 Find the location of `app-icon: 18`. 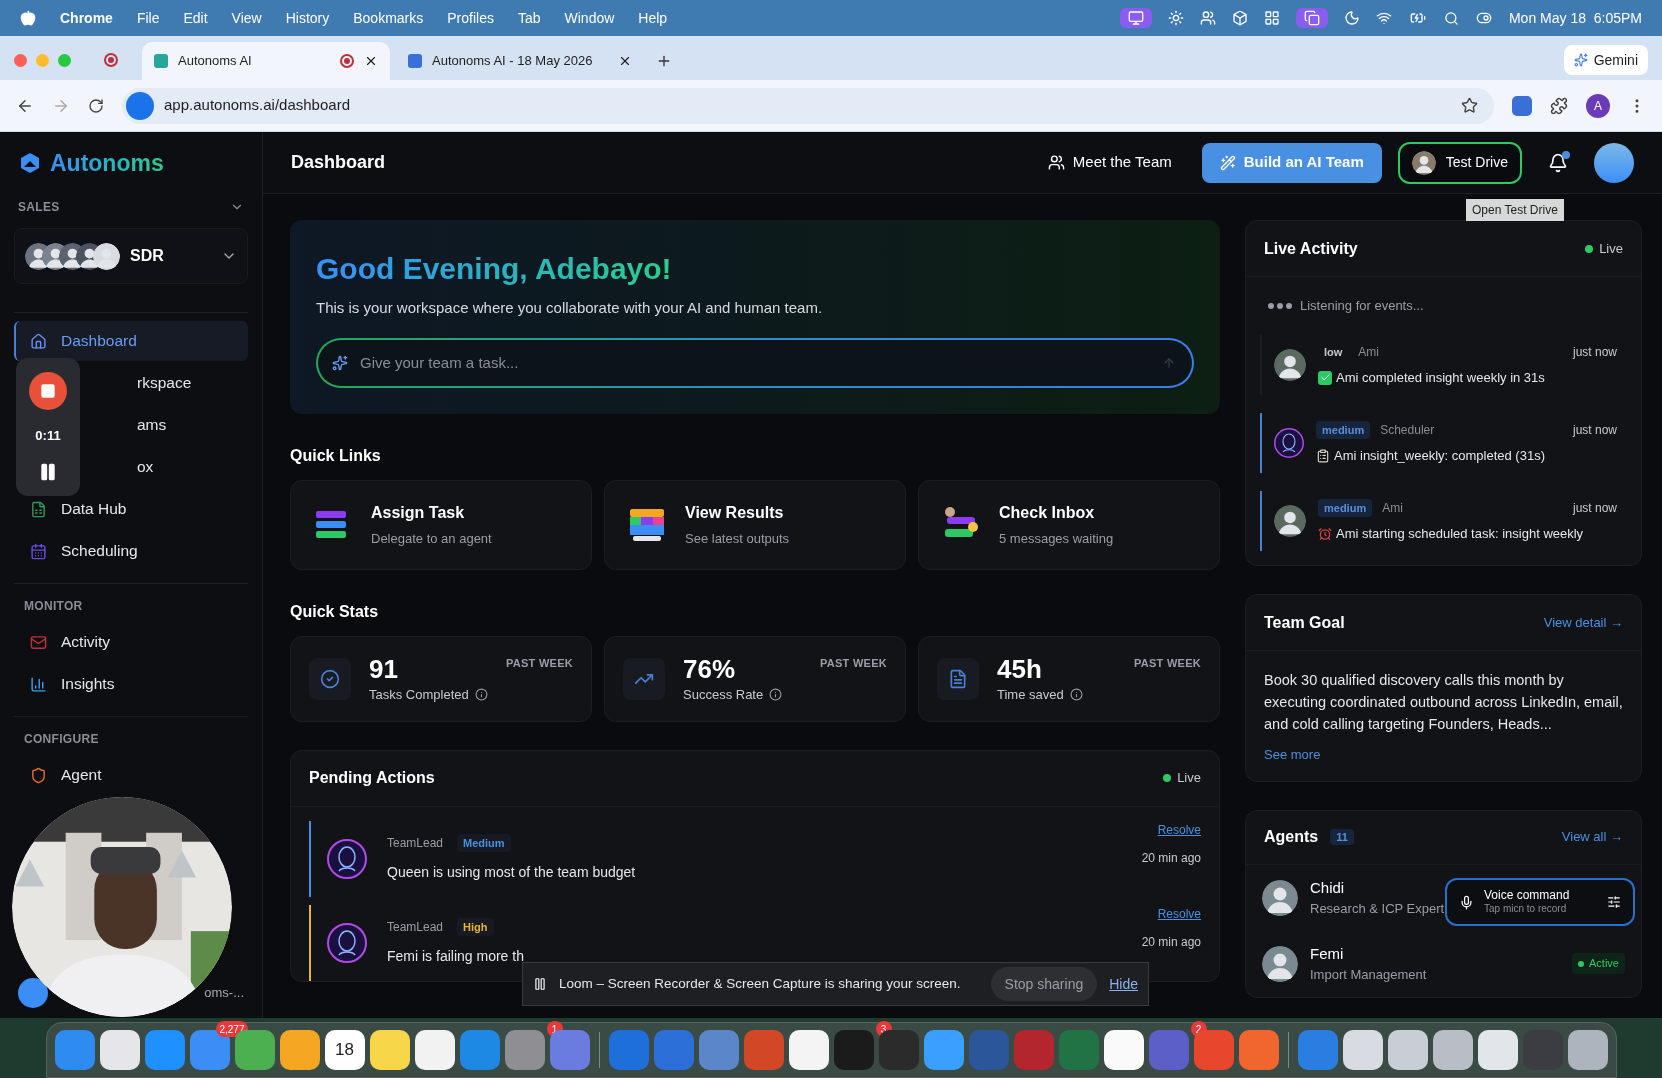

app-icon: 18 is located at coordinates (344, 1050).